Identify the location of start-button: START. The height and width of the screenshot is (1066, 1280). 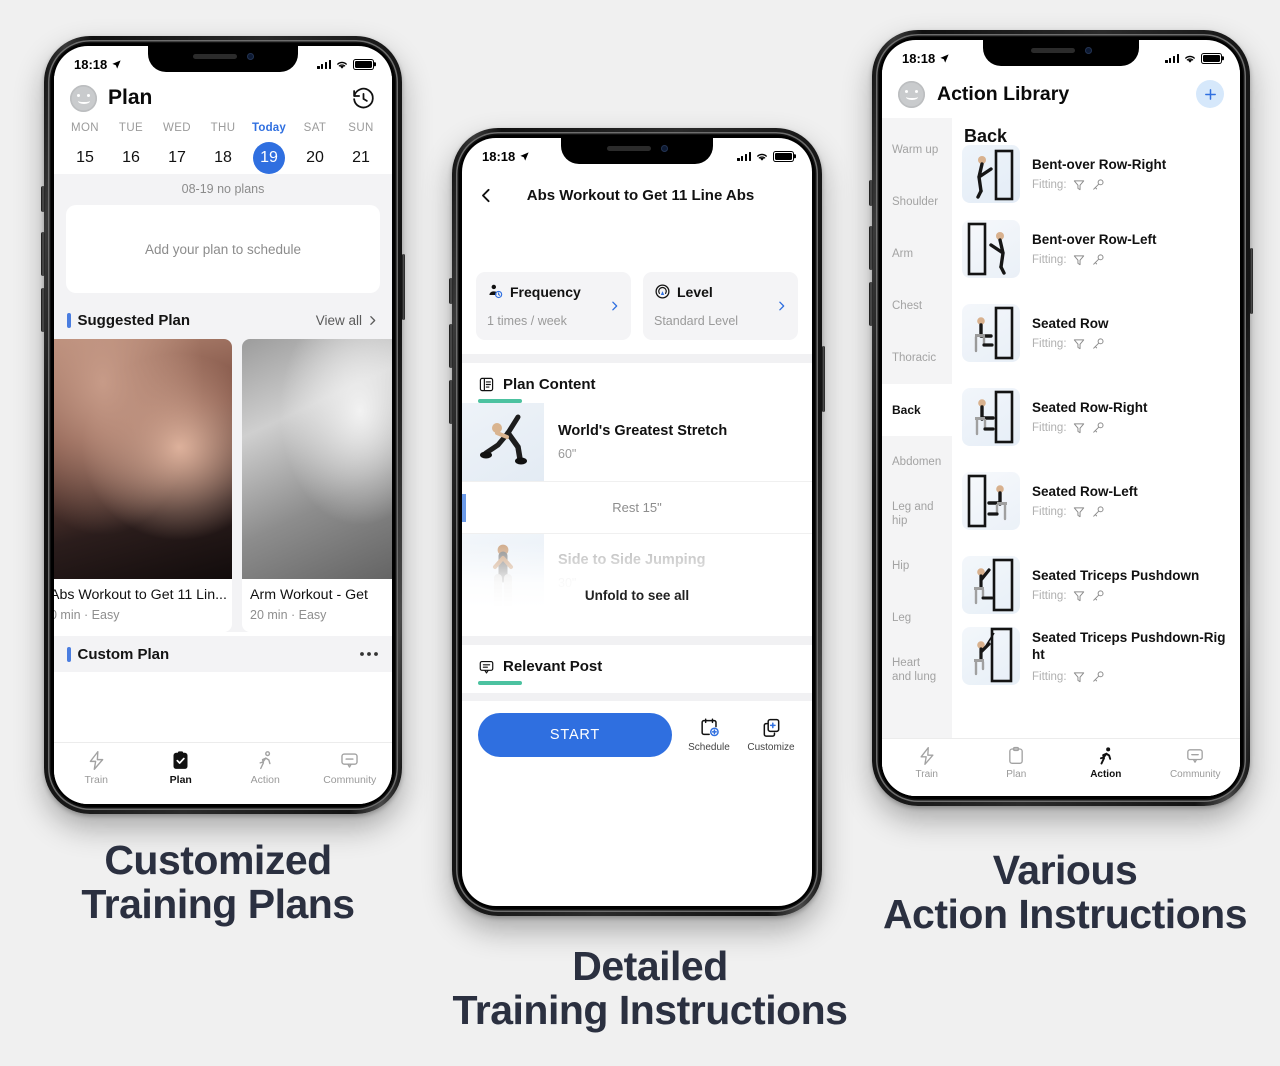
(575, 735).